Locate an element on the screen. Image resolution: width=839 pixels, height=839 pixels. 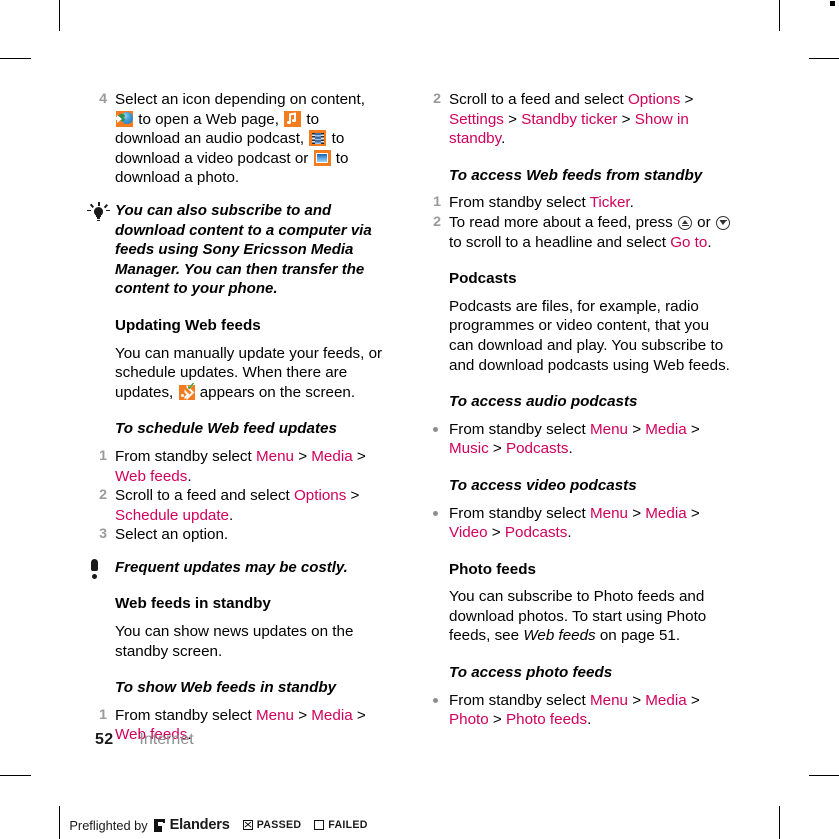
menu-path-item: Settings is located at coordinates (476, 119).